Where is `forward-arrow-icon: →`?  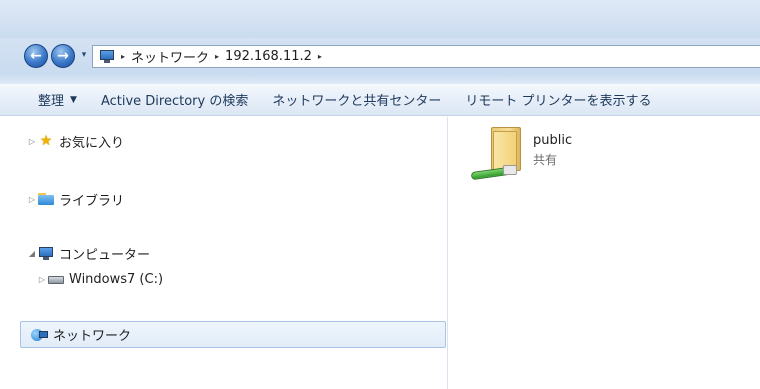
forward-arrow-icon: → is located at coordinates (63, 56).